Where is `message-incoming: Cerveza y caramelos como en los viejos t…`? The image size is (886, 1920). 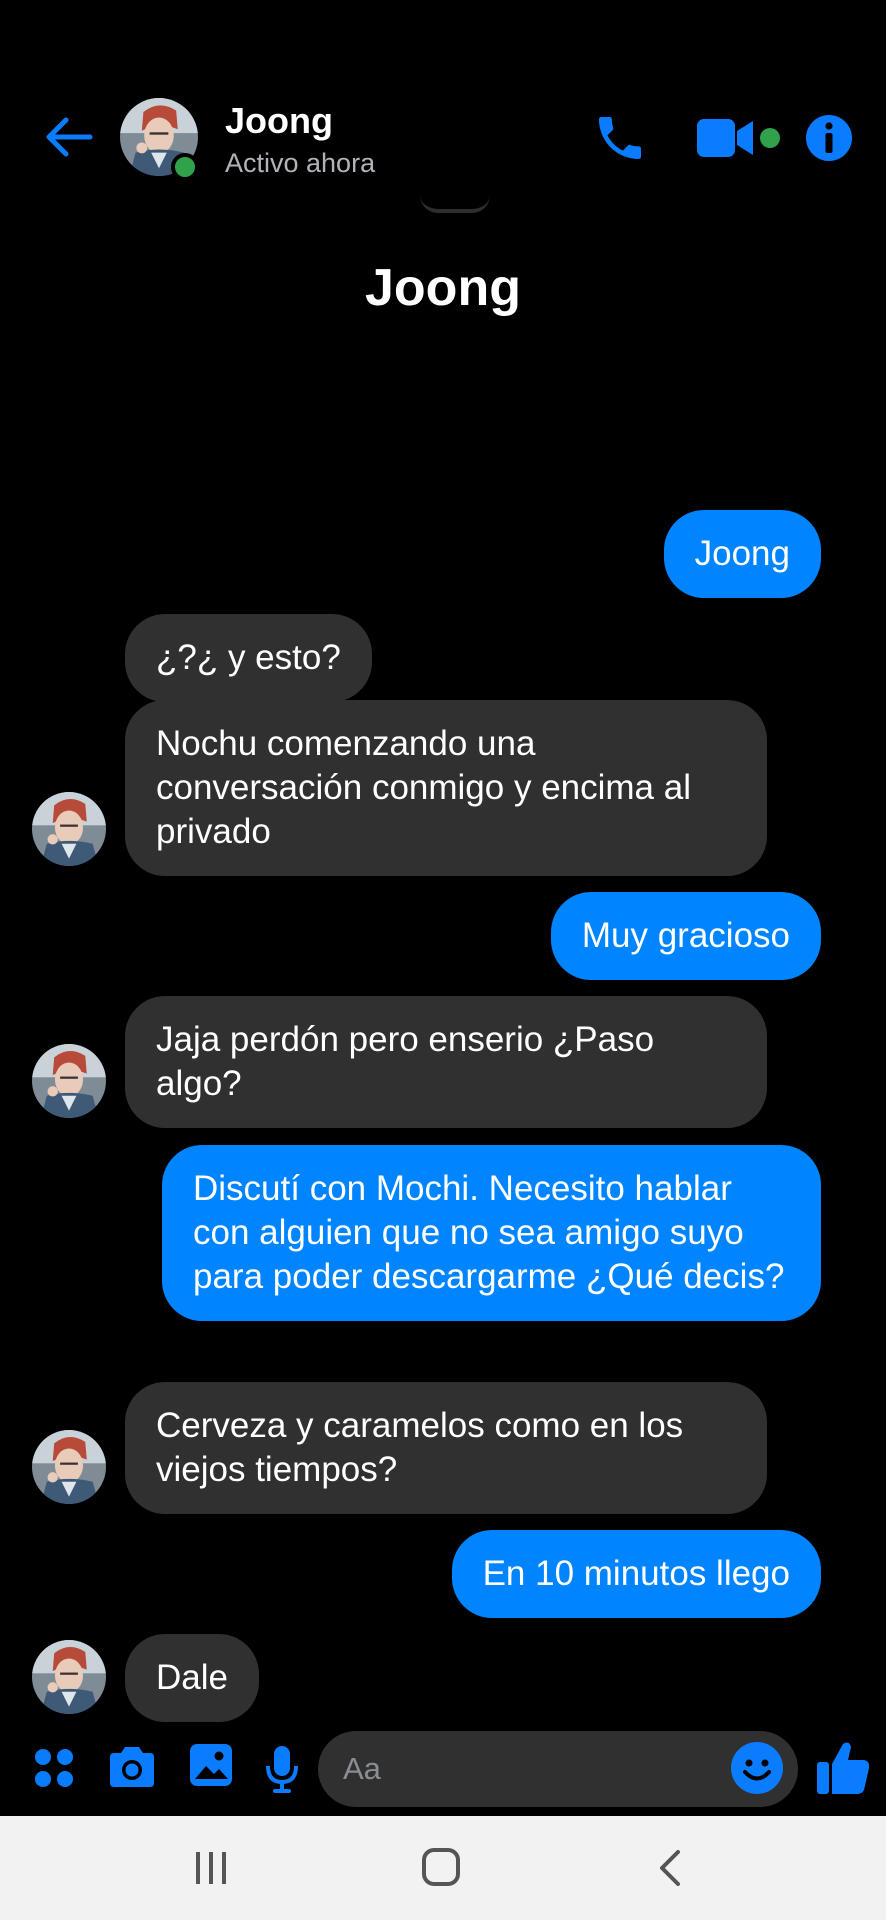
message-incoming: Cerveza y caramelos como en los viejos t… is located at coordinates (446, 1448).